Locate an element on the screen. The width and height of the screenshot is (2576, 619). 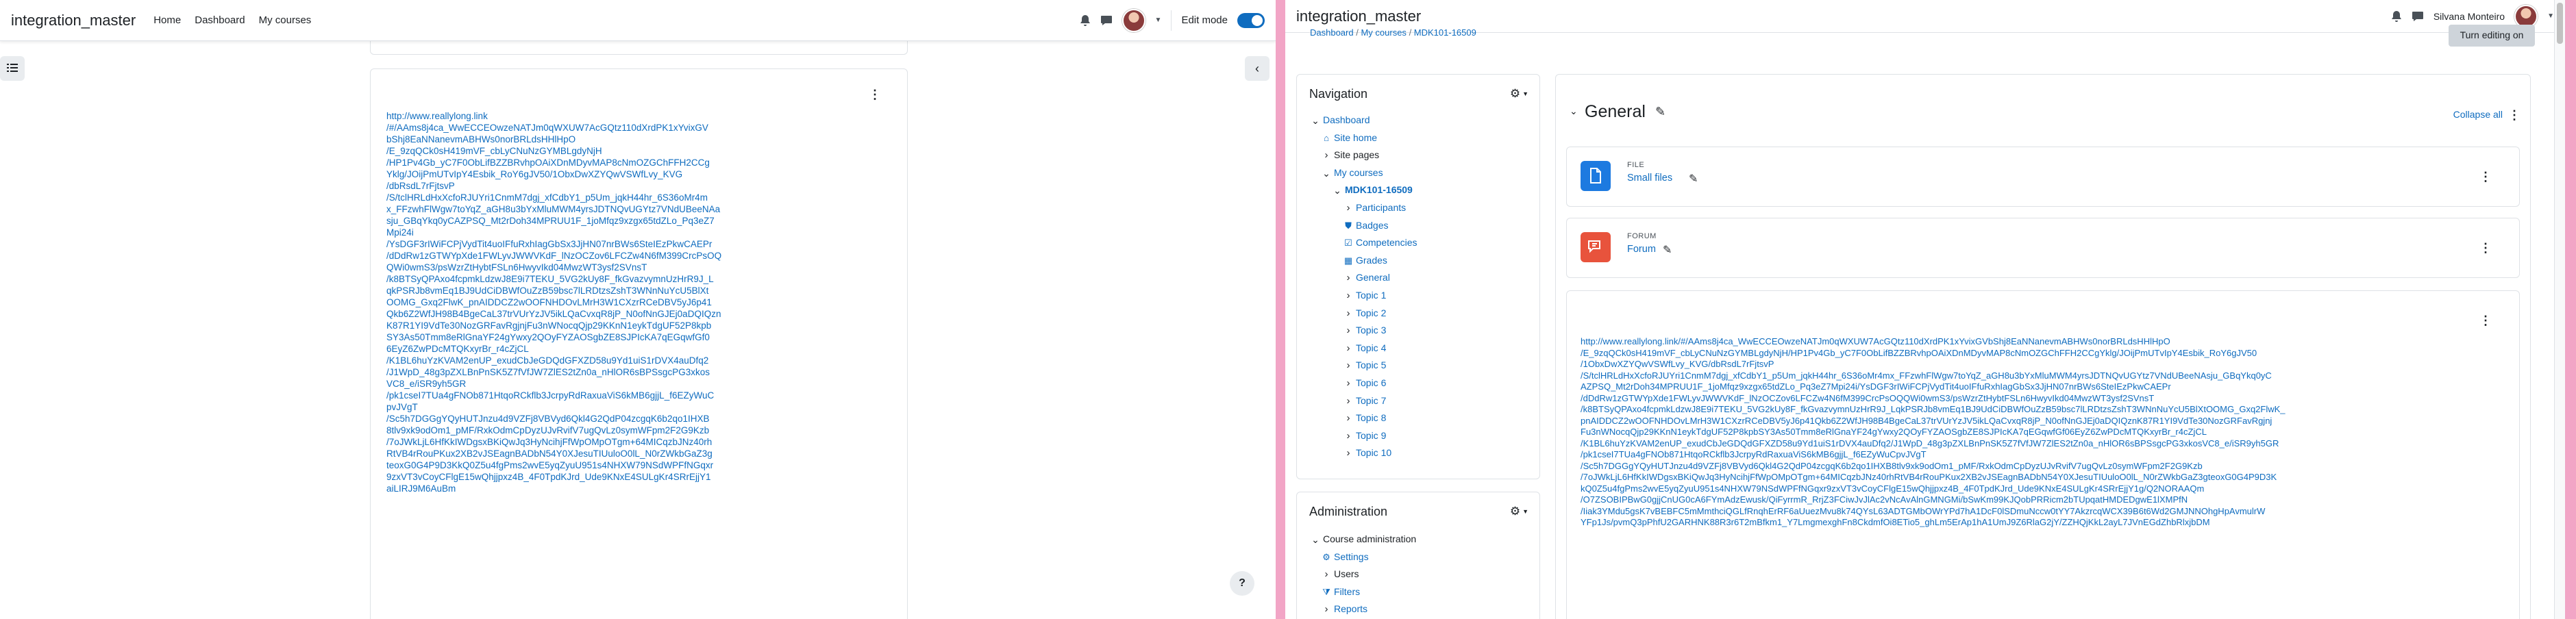
scrollbar-thumb is located at coordinates (2560, 23).